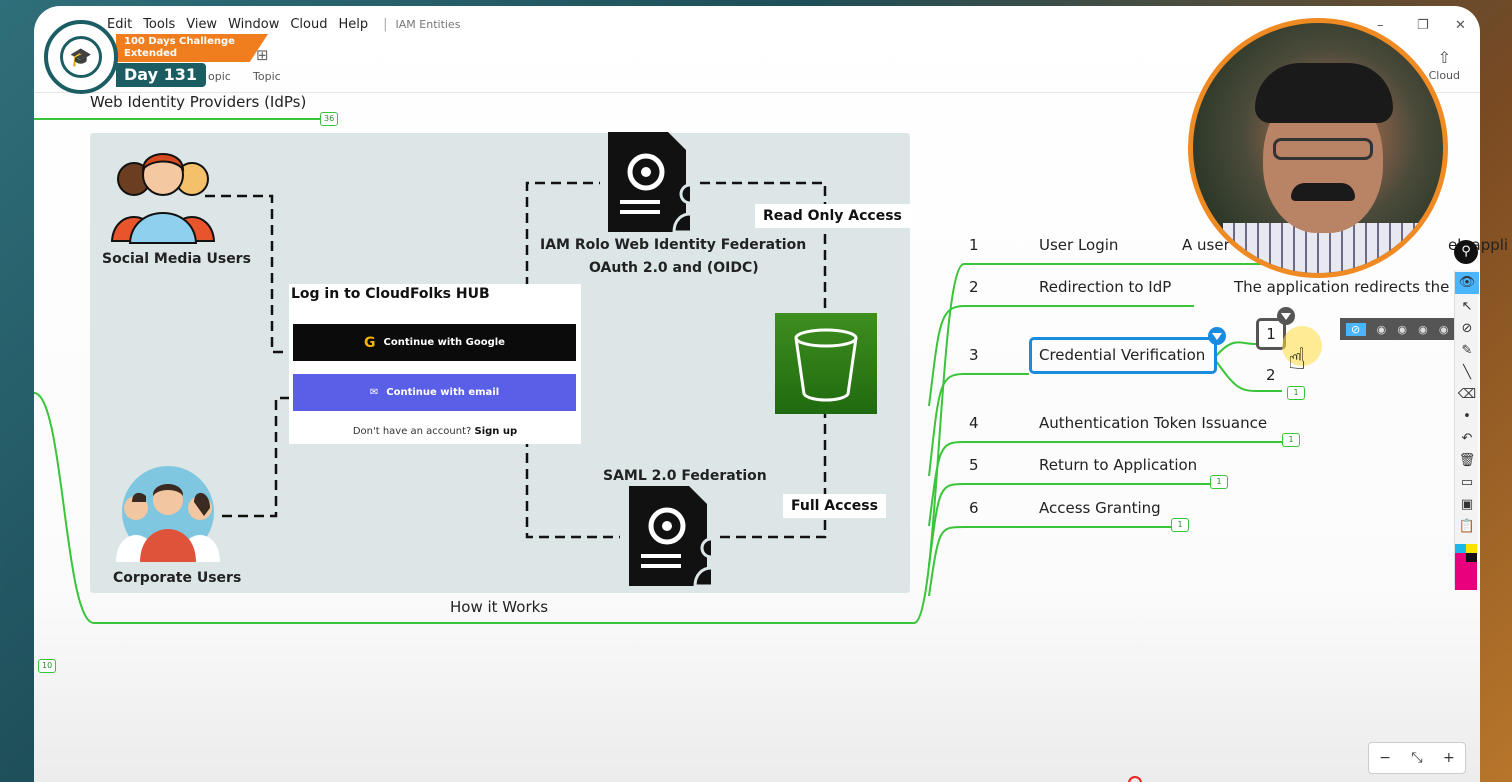  I want to click on continue-email-button: ✉ Continue with email, so click(434, 392).